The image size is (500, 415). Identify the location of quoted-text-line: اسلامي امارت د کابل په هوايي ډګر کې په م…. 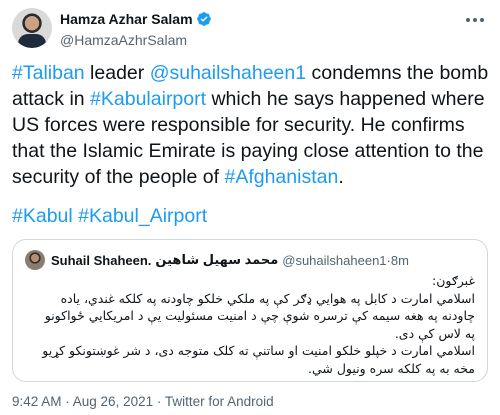
(267, 298).